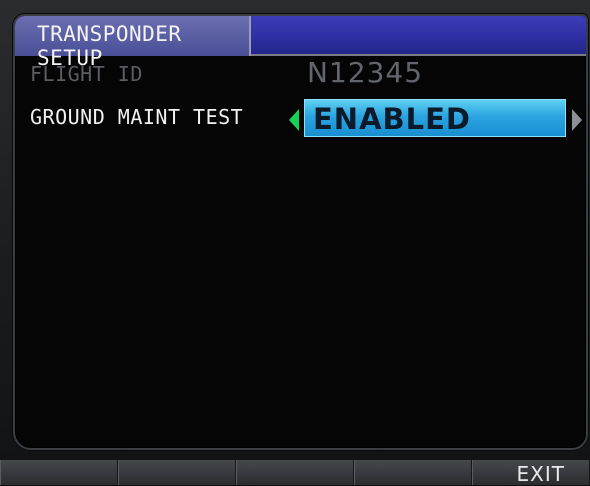  I want to click on softkey-bar: EXIT, so click(295, 473).